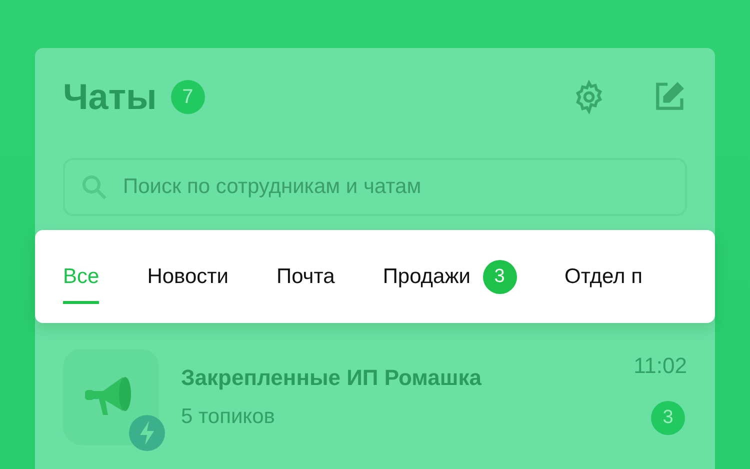  I want to click on tab: Почта, so click(305, 279).